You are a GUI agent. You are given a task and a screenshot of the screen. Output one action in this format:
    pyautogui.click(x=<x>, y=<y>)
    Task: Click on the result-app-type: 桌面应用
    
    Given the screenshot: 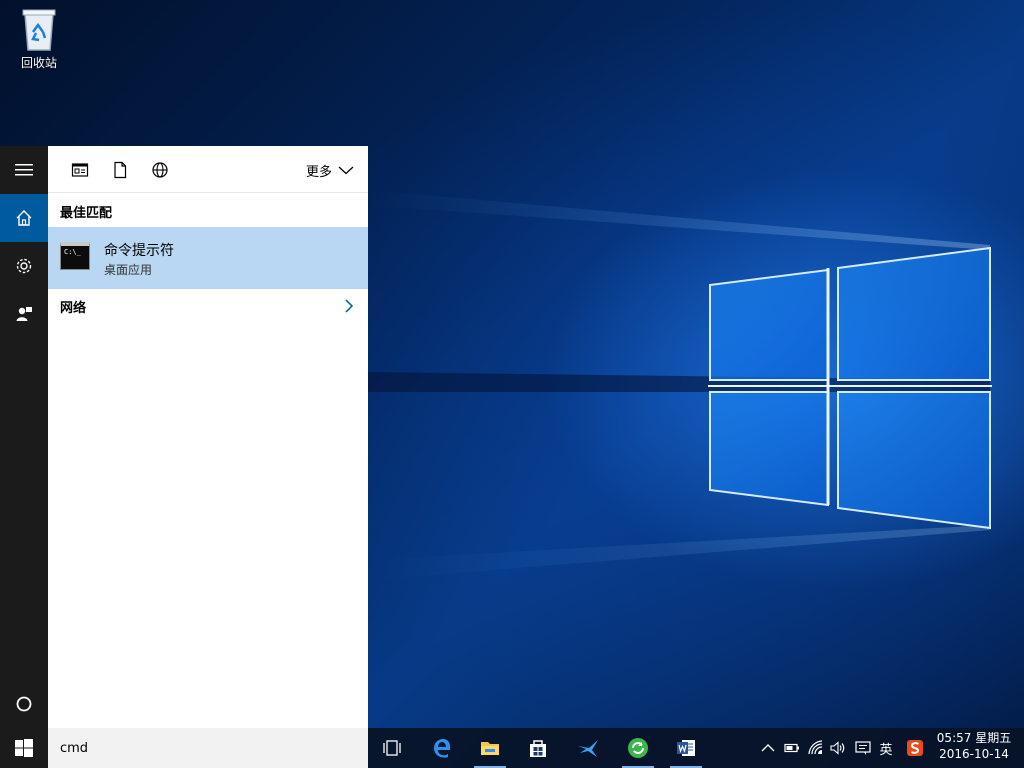 What is the action you would take?
    pyautogui.click(x=128, y=270)
    